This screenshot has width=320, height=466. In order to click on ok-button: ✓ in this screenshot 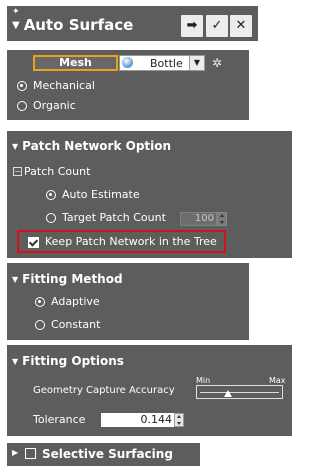, I will do `click(217, 26)`.